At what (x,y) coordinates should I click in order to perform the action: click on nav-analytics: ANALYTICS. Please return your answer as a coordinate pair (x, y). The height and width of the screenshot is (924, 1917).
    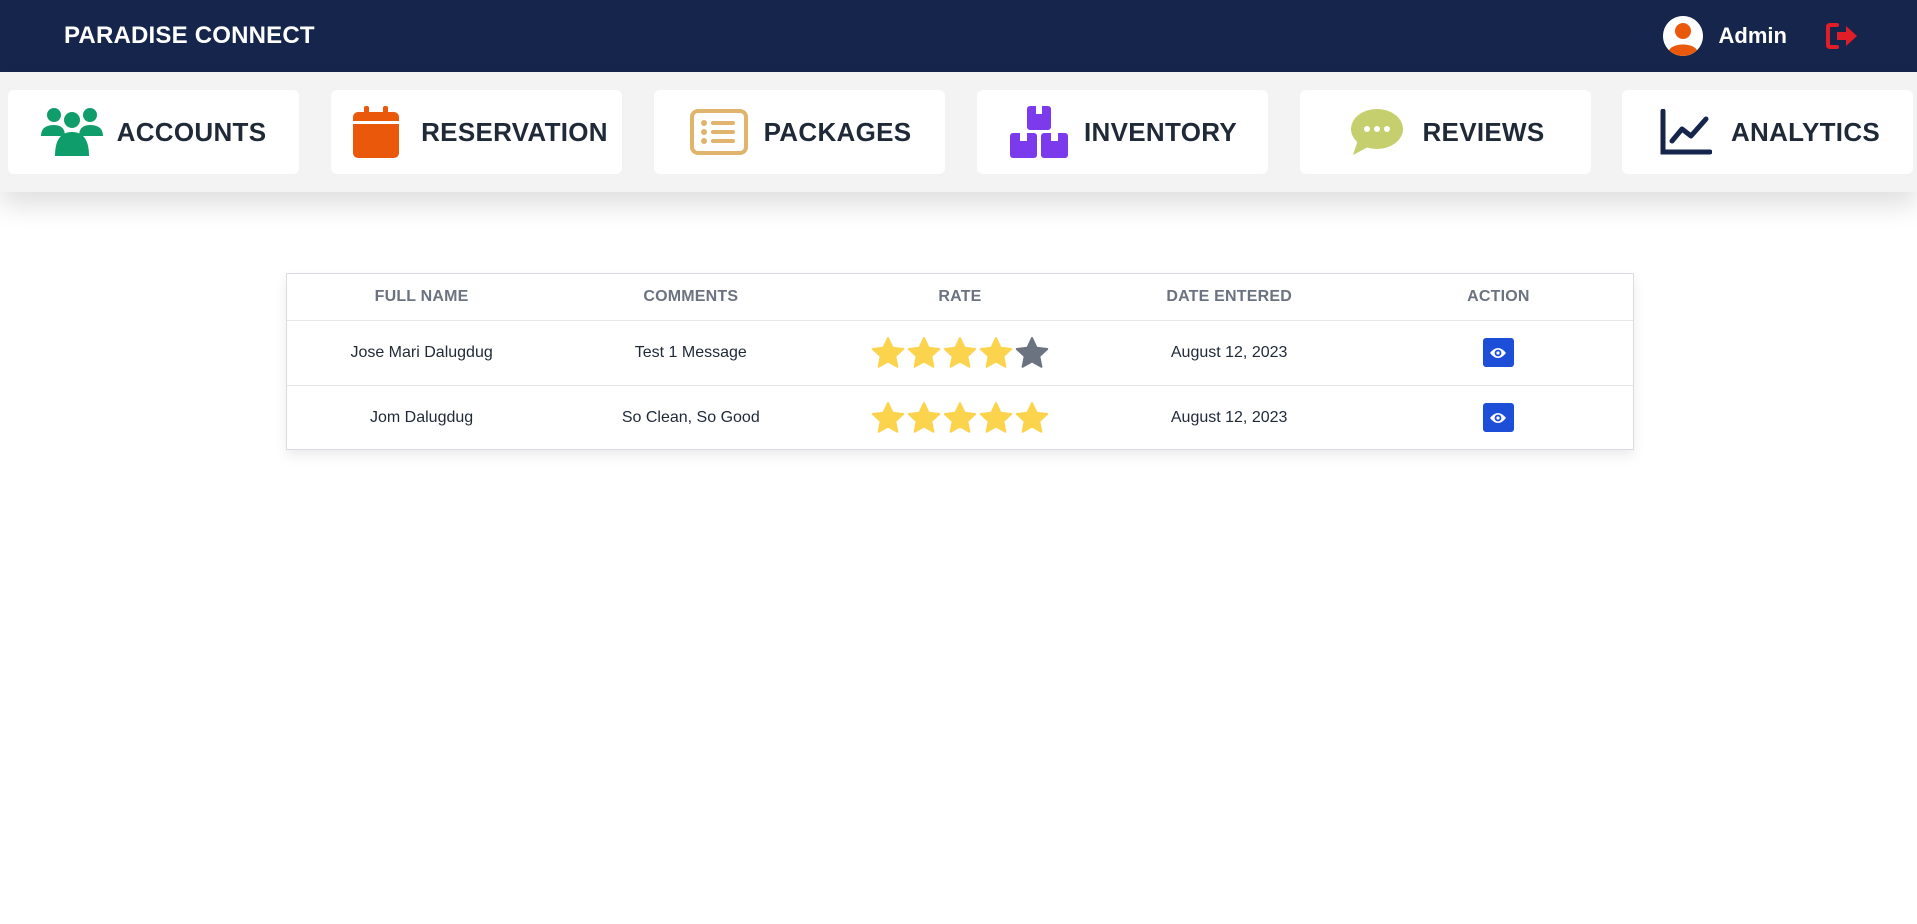
    Looking at the image, I should click on (1767, 132).